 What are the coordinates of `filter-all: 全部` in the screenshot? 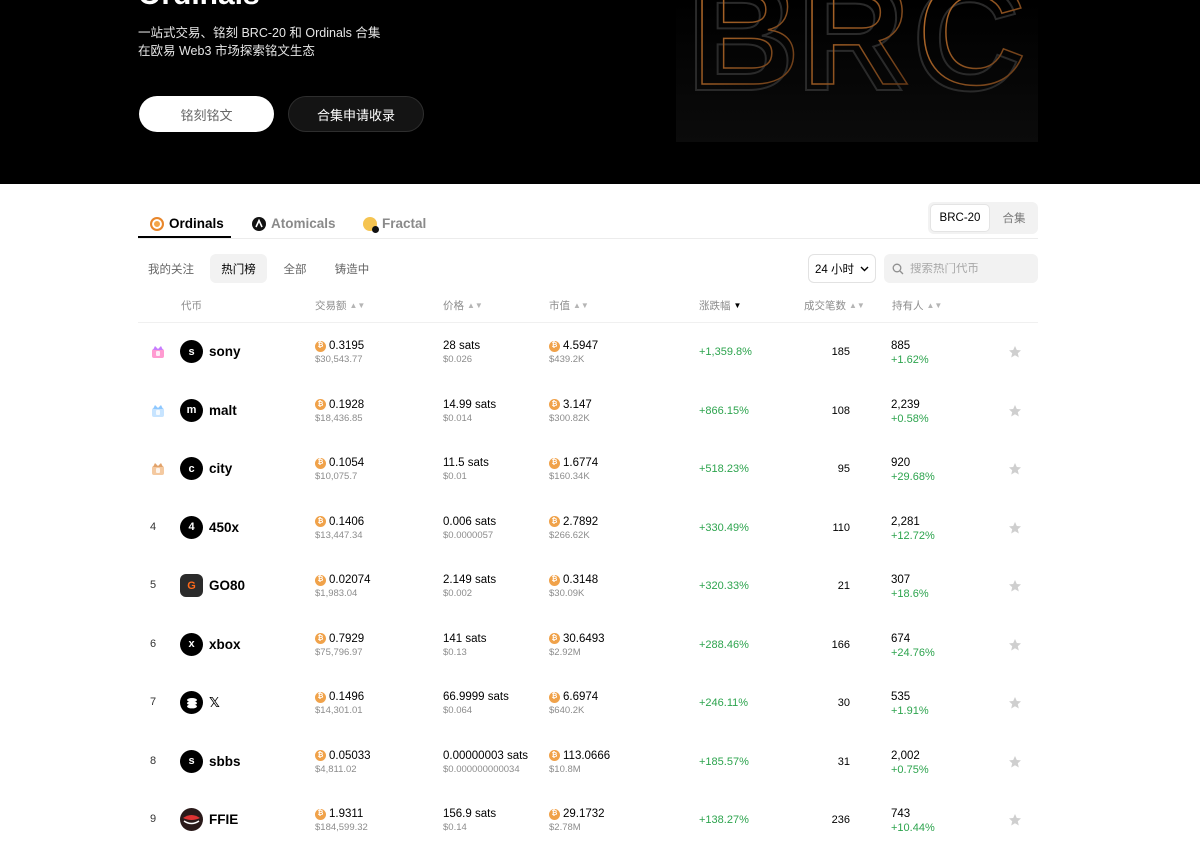 It's located at (295, 268).